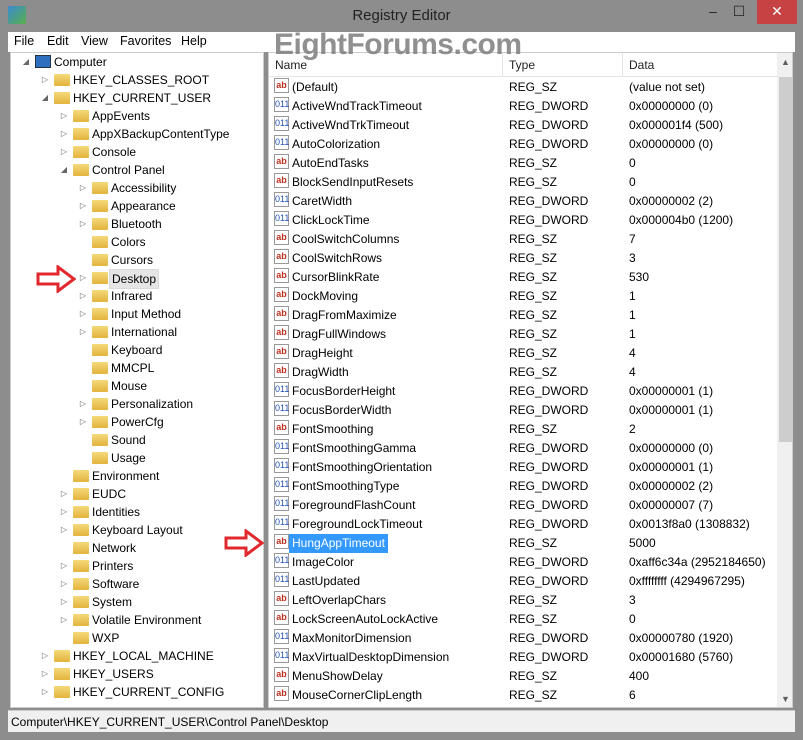 The image size is (803, 740). What do you see at coordinates (137, 404) in the screenshot?
I see `tree-item: ▷ Personalization` at bounding box center [137, 404].